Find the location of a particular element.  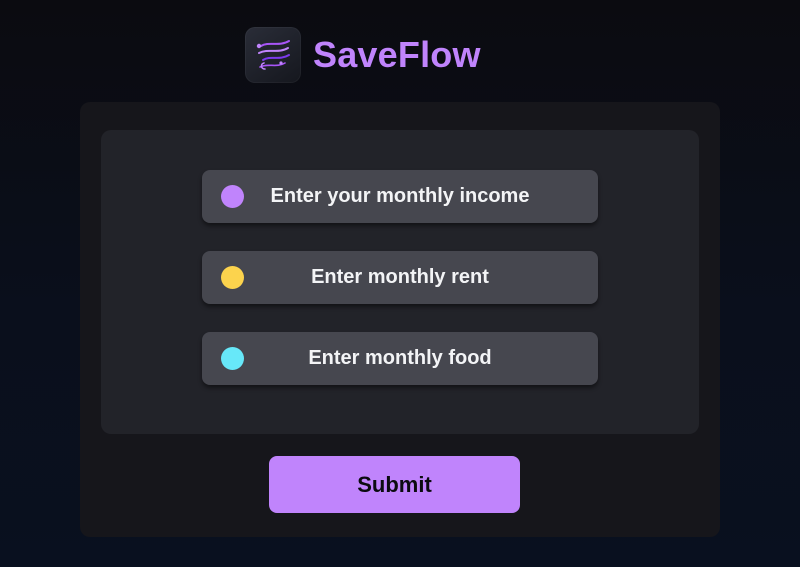

rent-field: Enter monthly rent is located at coordinates (400, 277).